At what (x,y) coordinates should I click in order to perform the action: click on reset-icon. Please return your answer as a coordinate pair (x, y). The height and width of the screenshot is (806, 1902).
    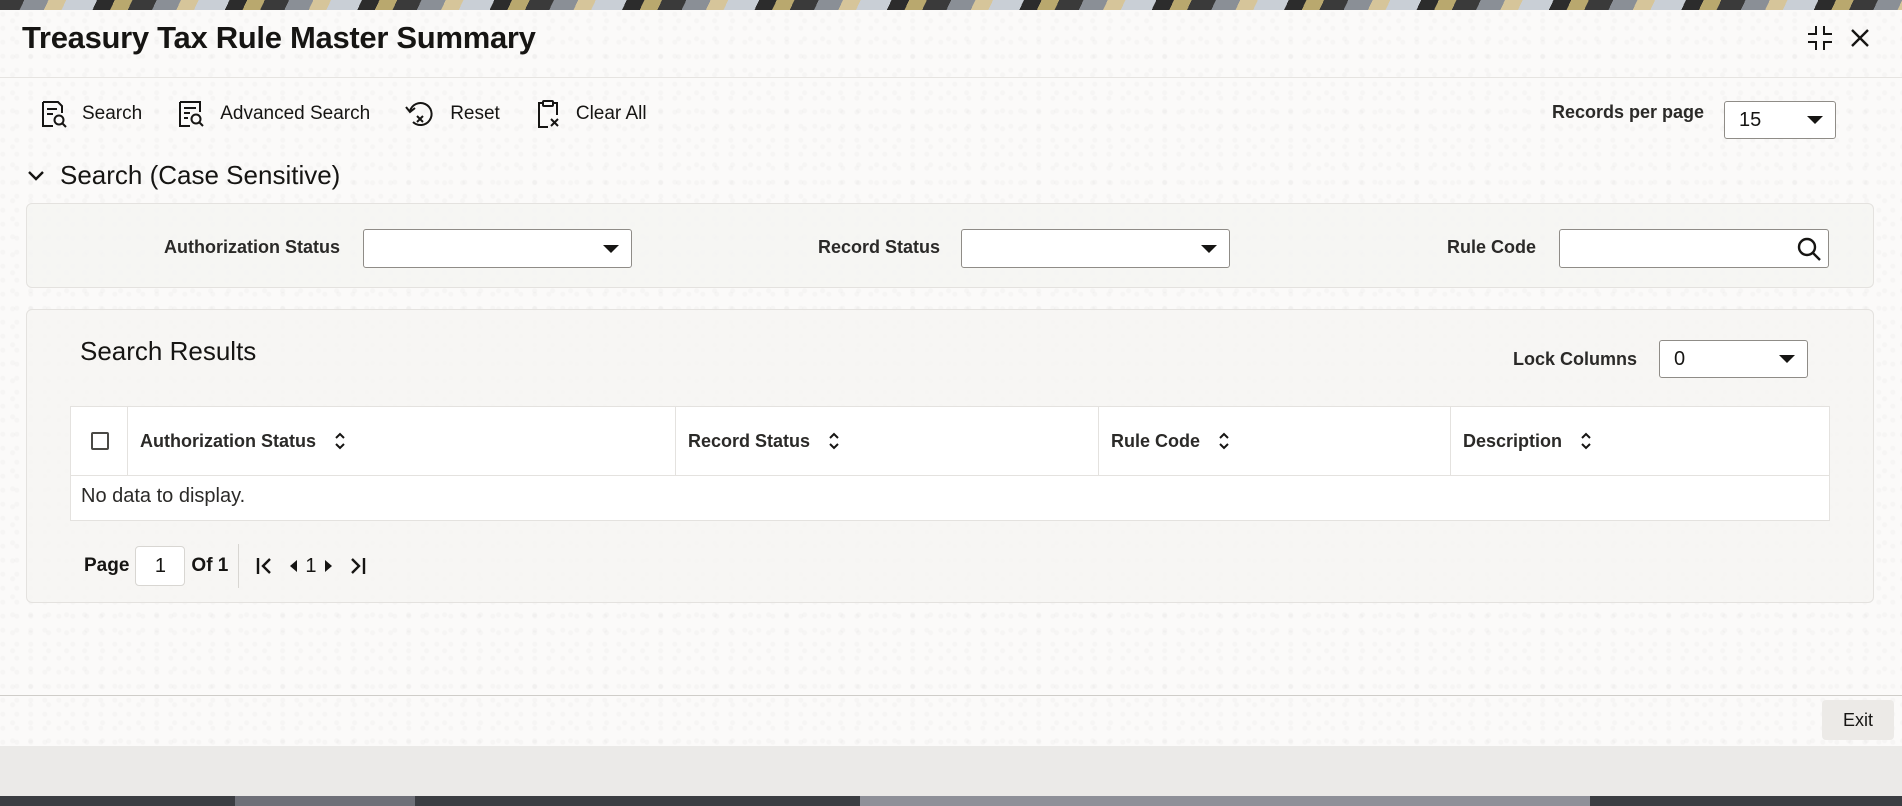
    Looking at the image, I should click on (419, 114).